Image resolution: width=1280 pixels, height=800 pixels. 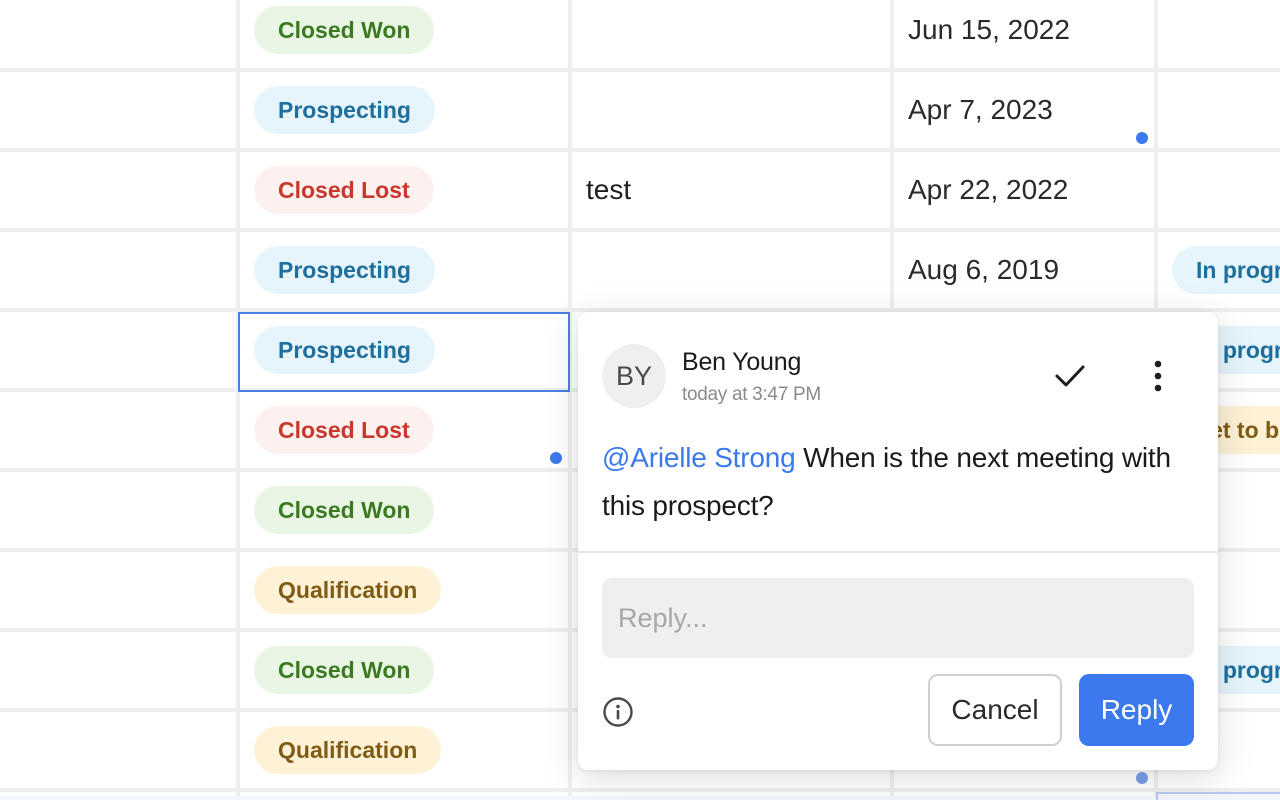 I want to click on more-vertical-icon, so click(x=1158, y=376).